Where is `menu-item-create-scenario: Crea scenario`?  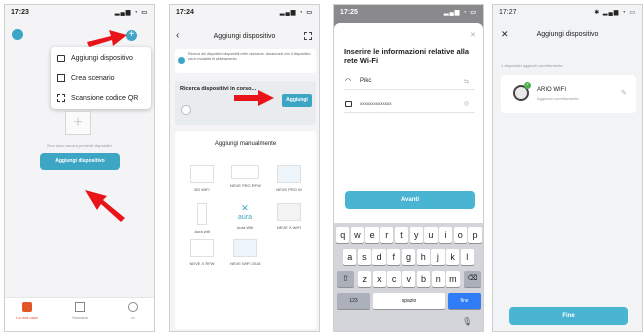 menu-item-create-scenario: Crea scenario is located at coordinates (103, 78).